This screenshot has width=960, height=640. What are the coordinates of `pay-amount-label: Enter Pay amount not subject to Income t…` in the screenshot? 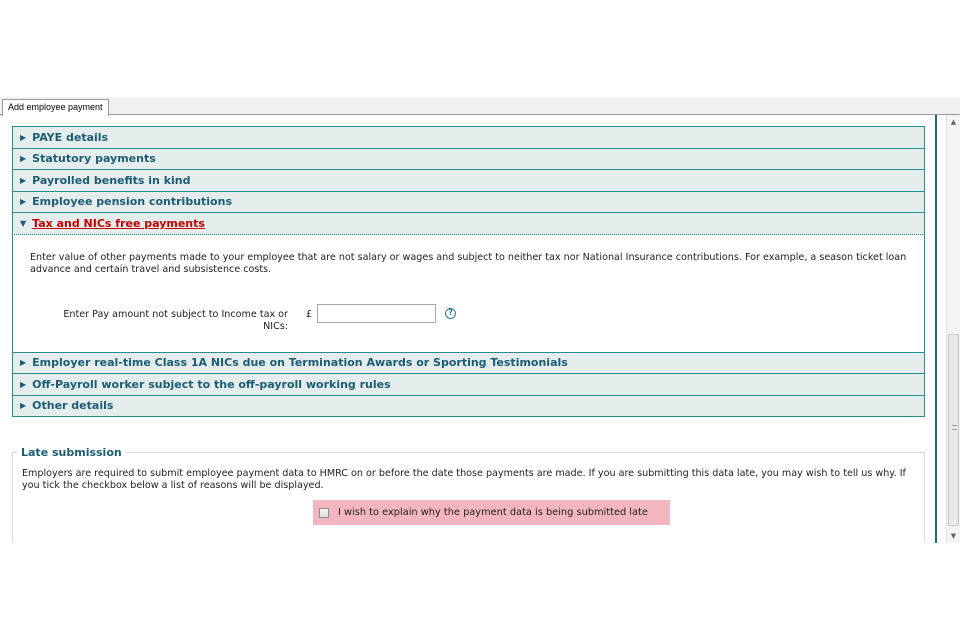 It's located at (175, 320).